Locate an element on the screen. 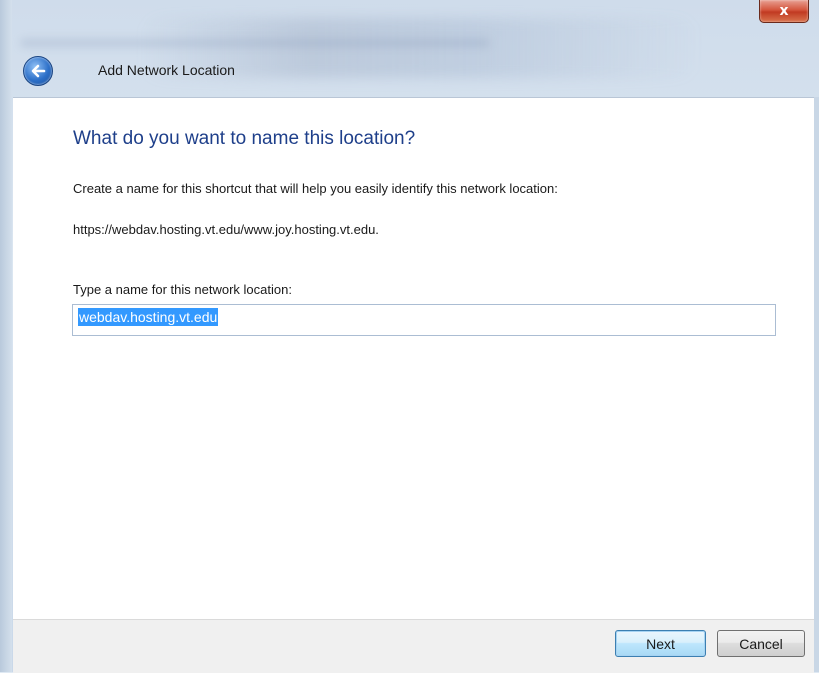  selected-input-text: webdav.hosting.vt.edu is located at coordinates (148, 317).